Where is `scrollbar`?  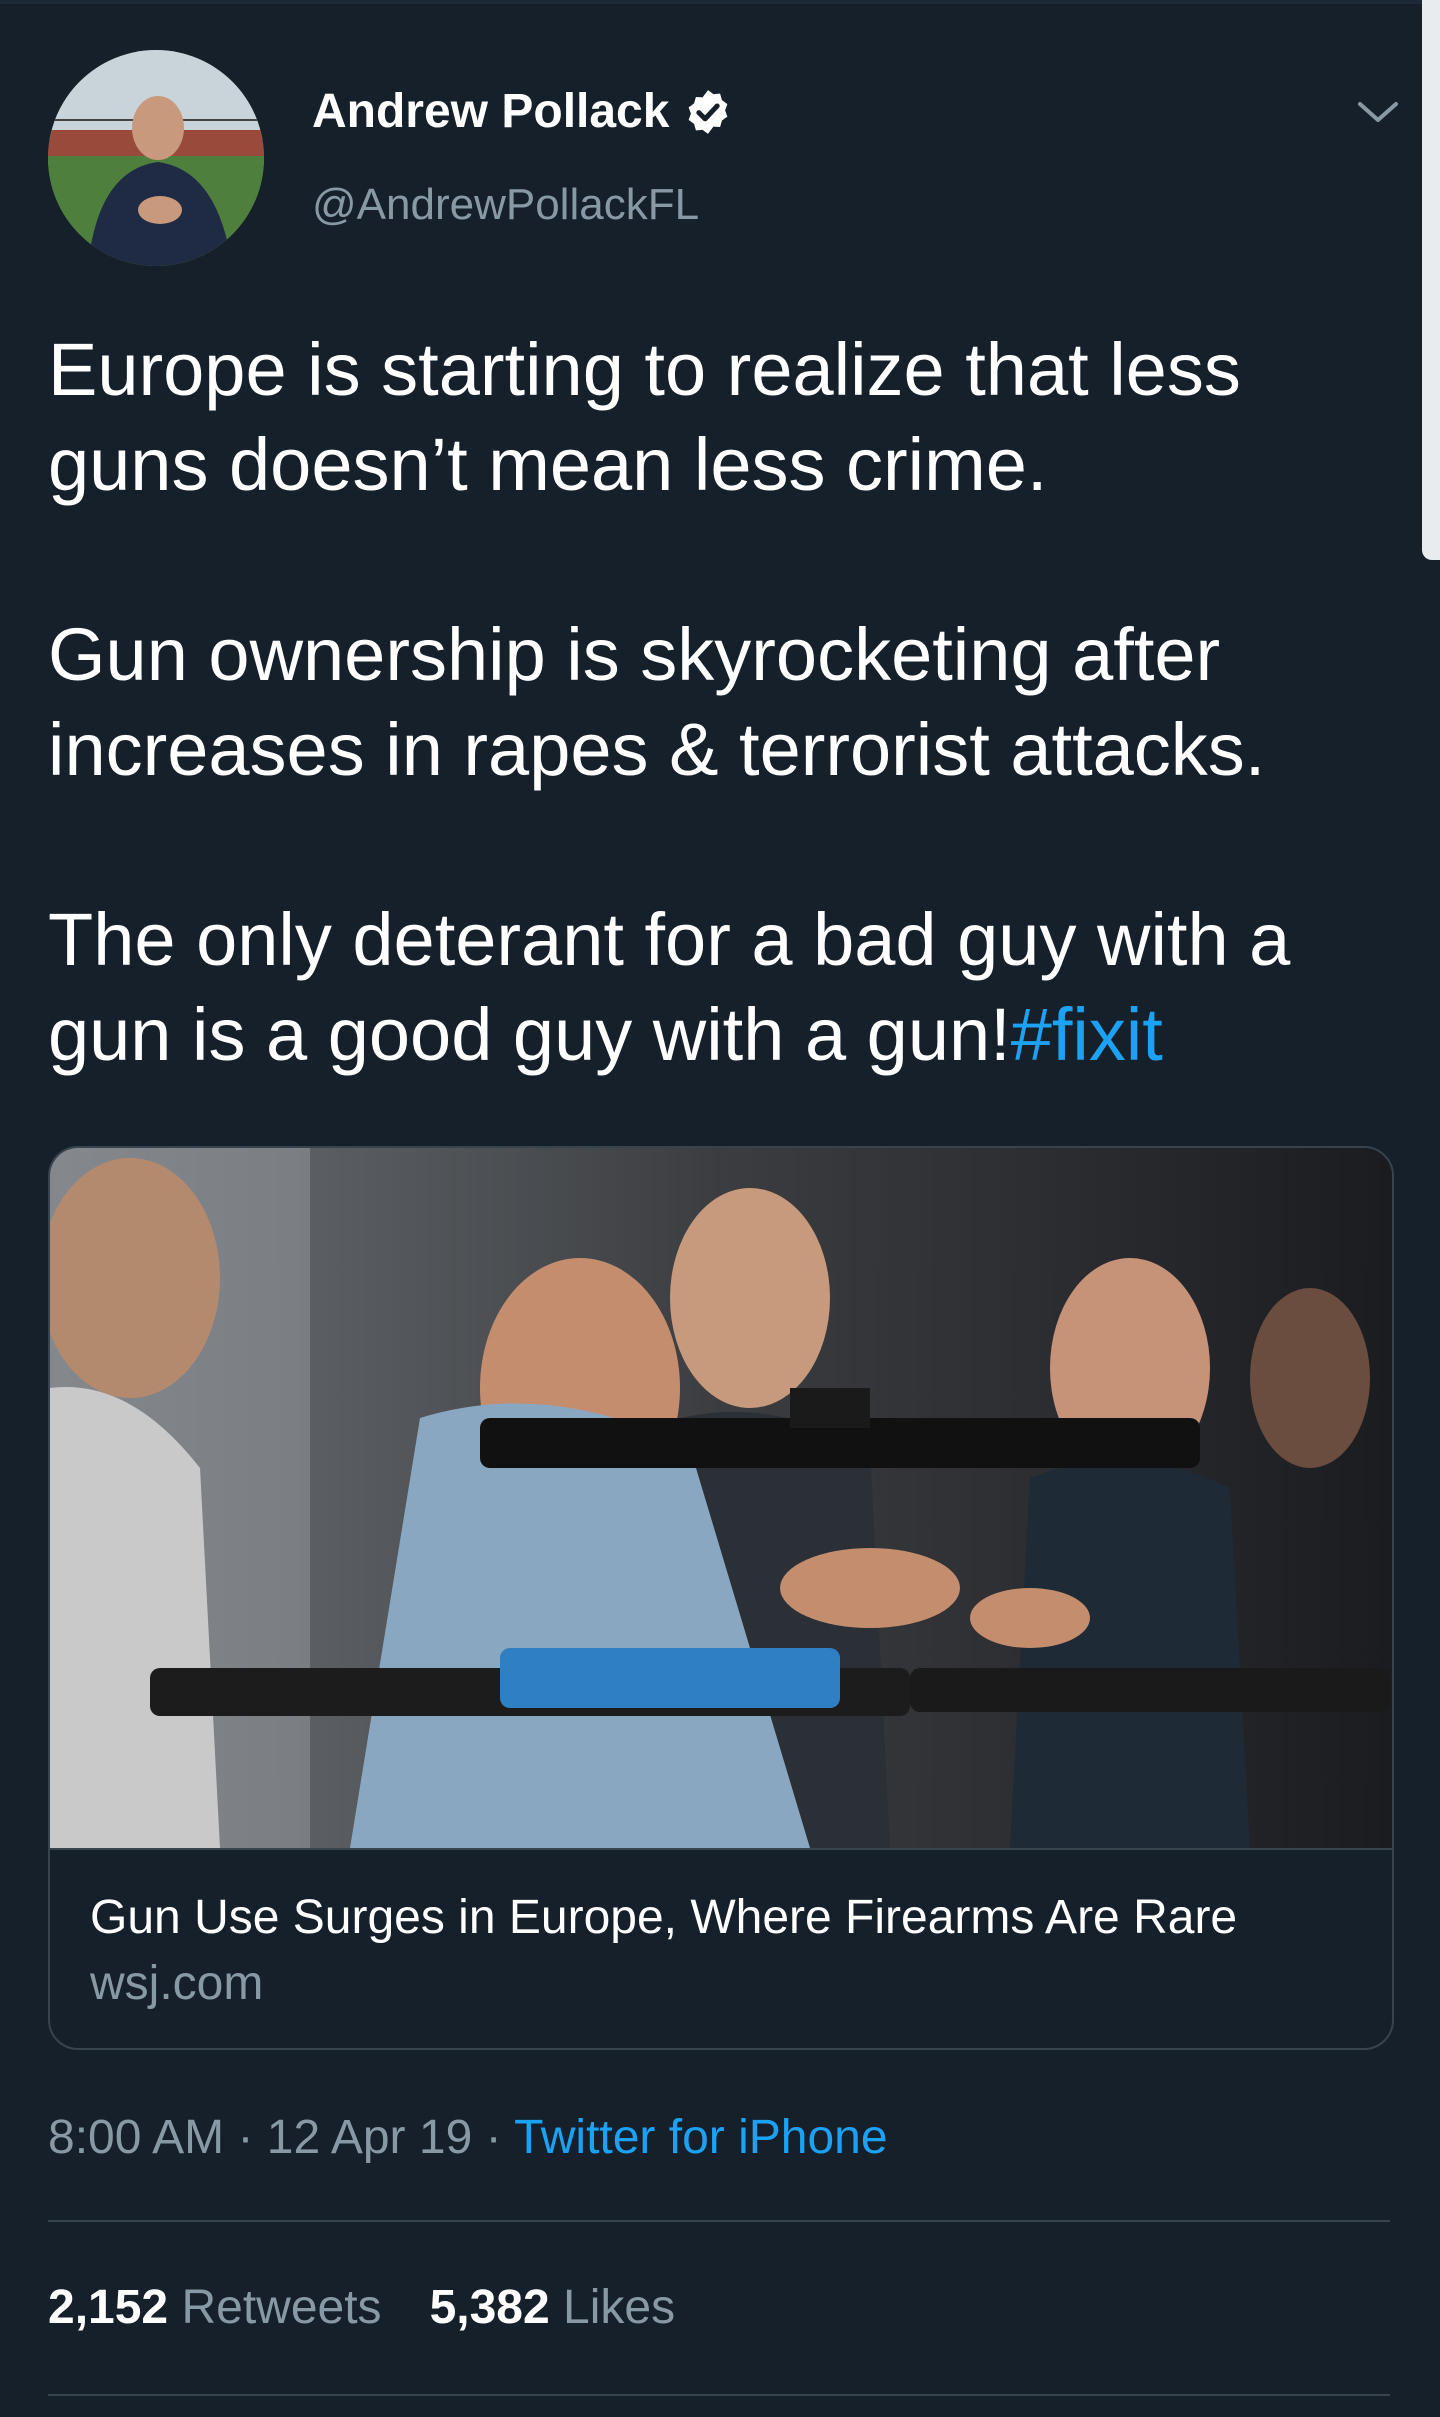 scrollbar is located at coordinates (1431, 280).